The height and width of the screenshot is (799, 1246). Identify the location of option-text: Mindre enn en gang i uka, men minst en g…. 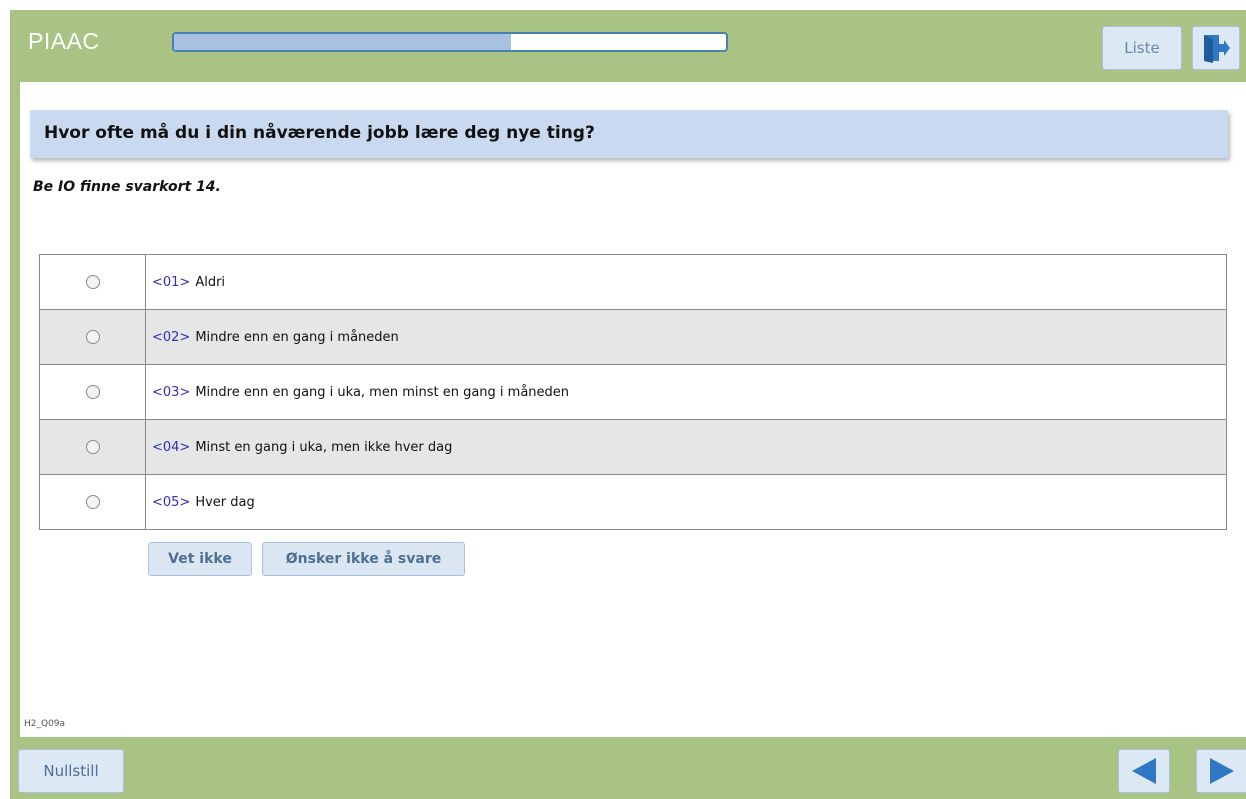
(382, 392).